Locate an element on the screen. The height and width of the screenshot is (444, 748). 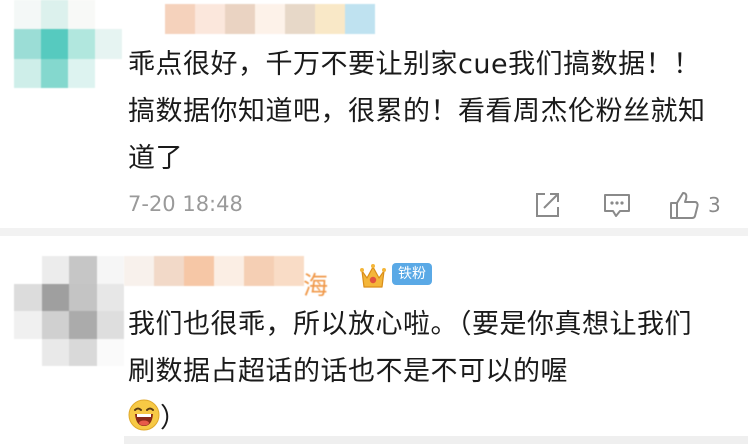
like-button: 3 is located at coordinates (694, 205).